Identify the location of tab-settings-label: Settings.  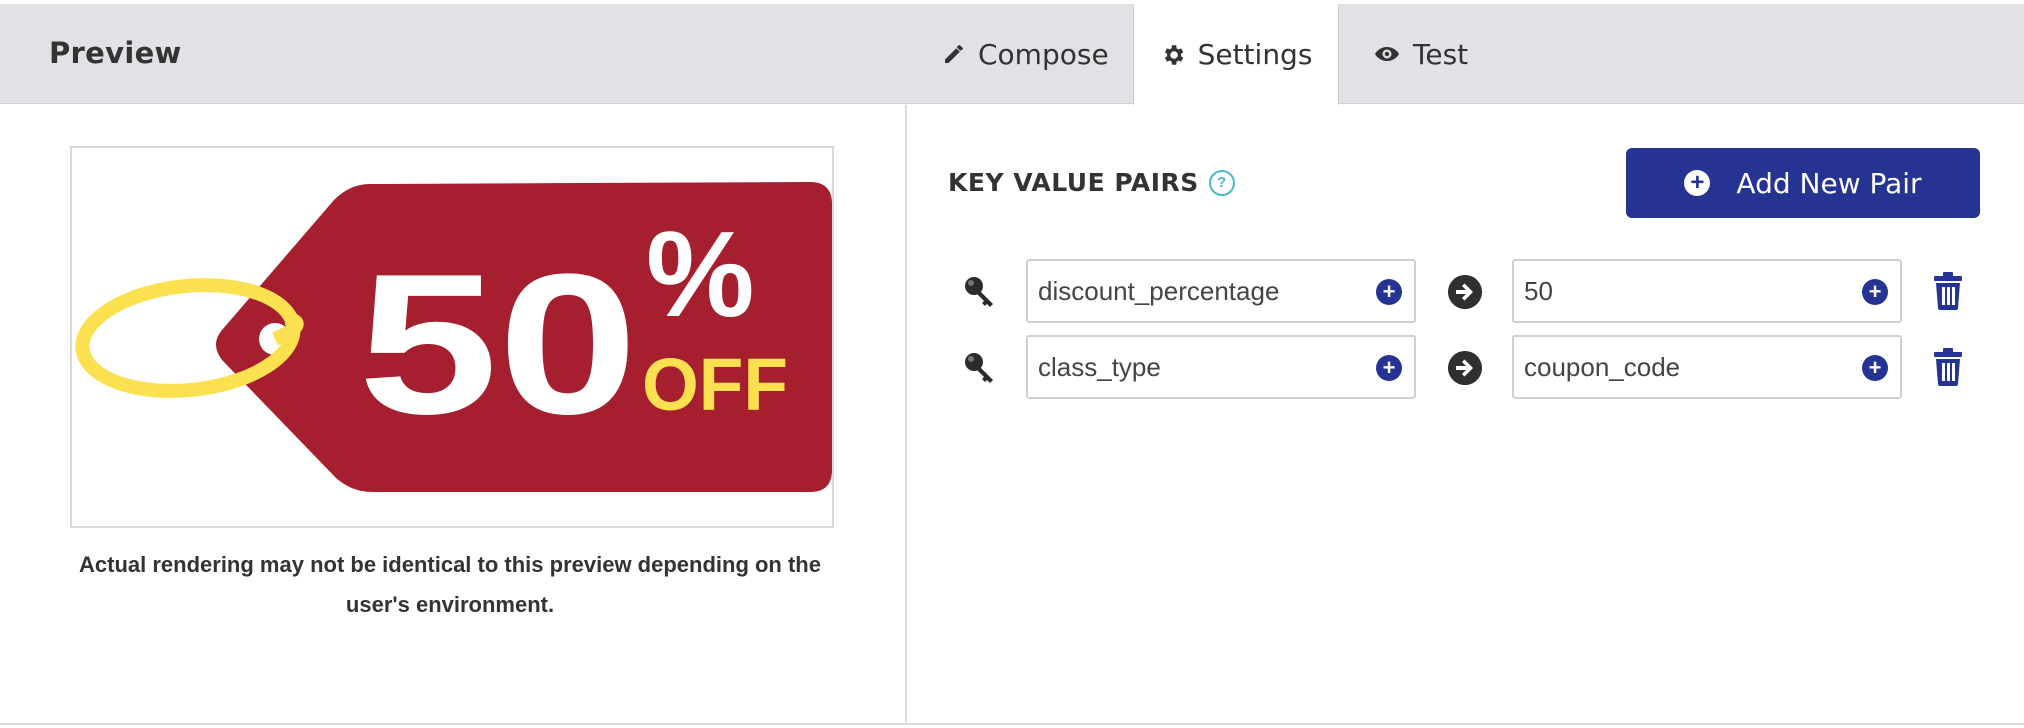
(1255, 54).